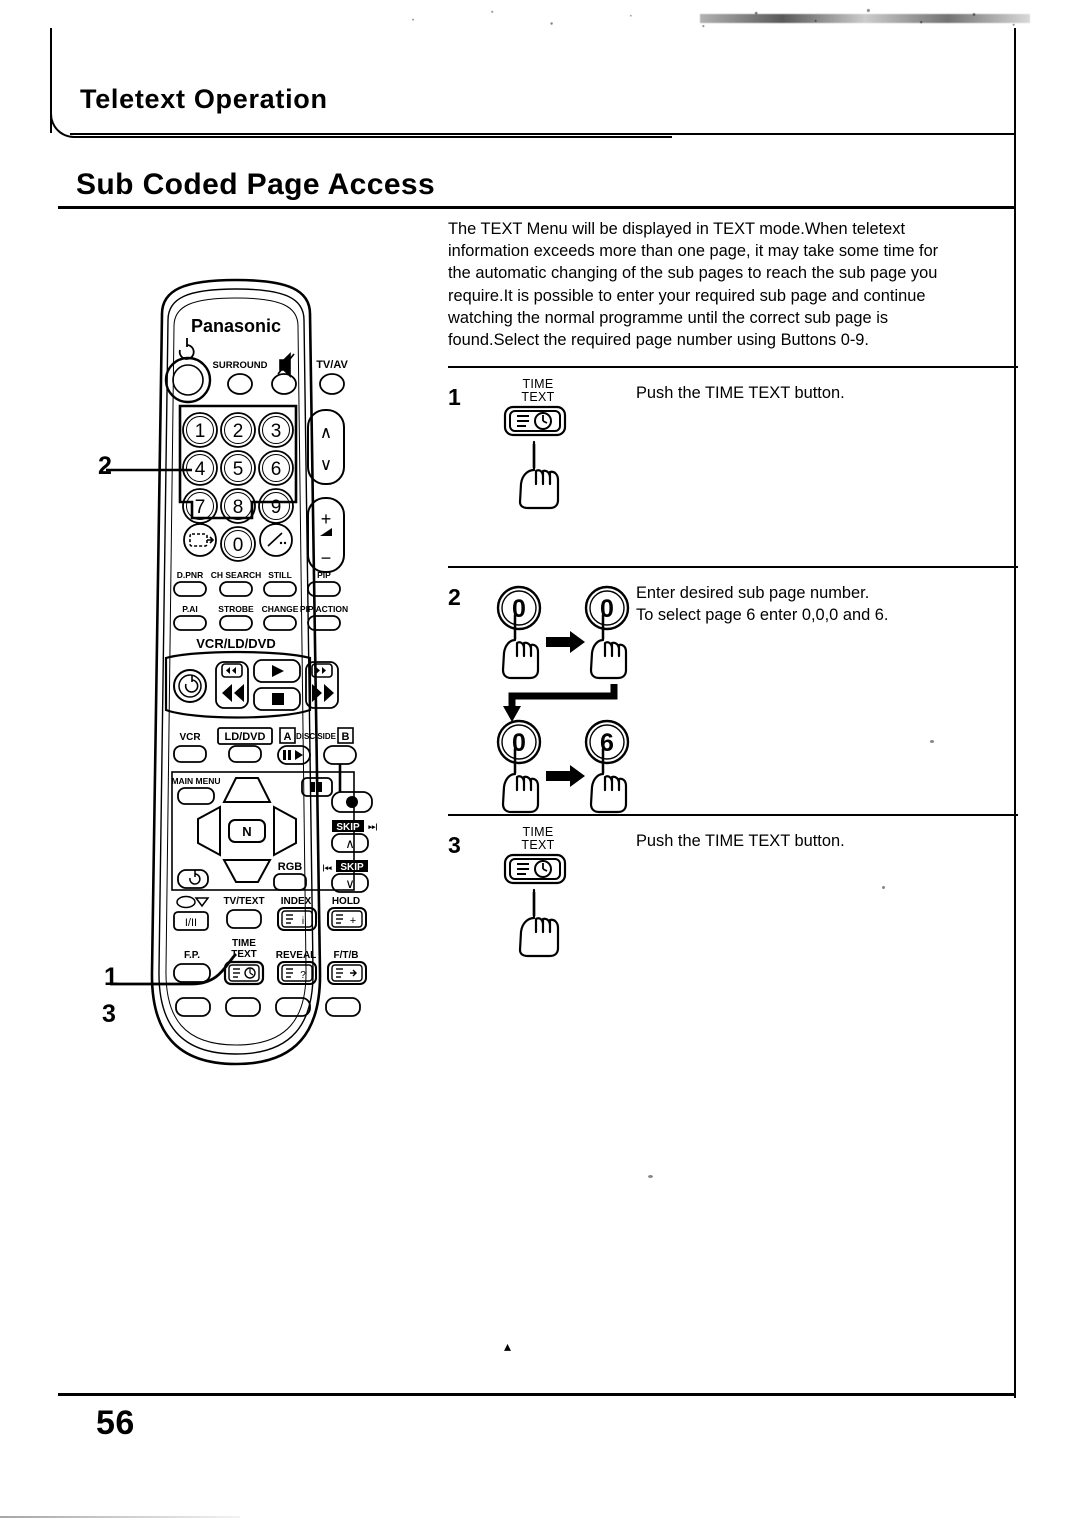 This screenshot has width=1080, height=1526. What do you see at coordinates (762, 615) in the screenshot?
I see `step-text-line: To select page 6 enter 0,0,0 and 6.` at bounding box center [762, 615].